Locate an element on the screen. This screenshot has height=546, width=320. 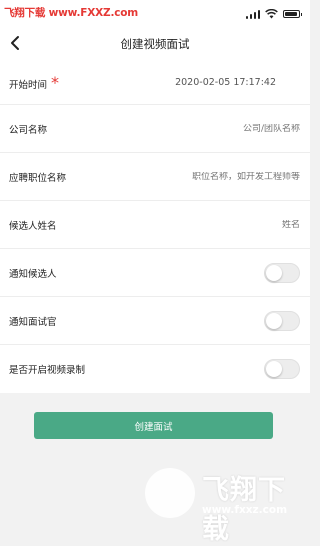
candidate-row: 候选人姓名 is located at coordinates (155, 225).